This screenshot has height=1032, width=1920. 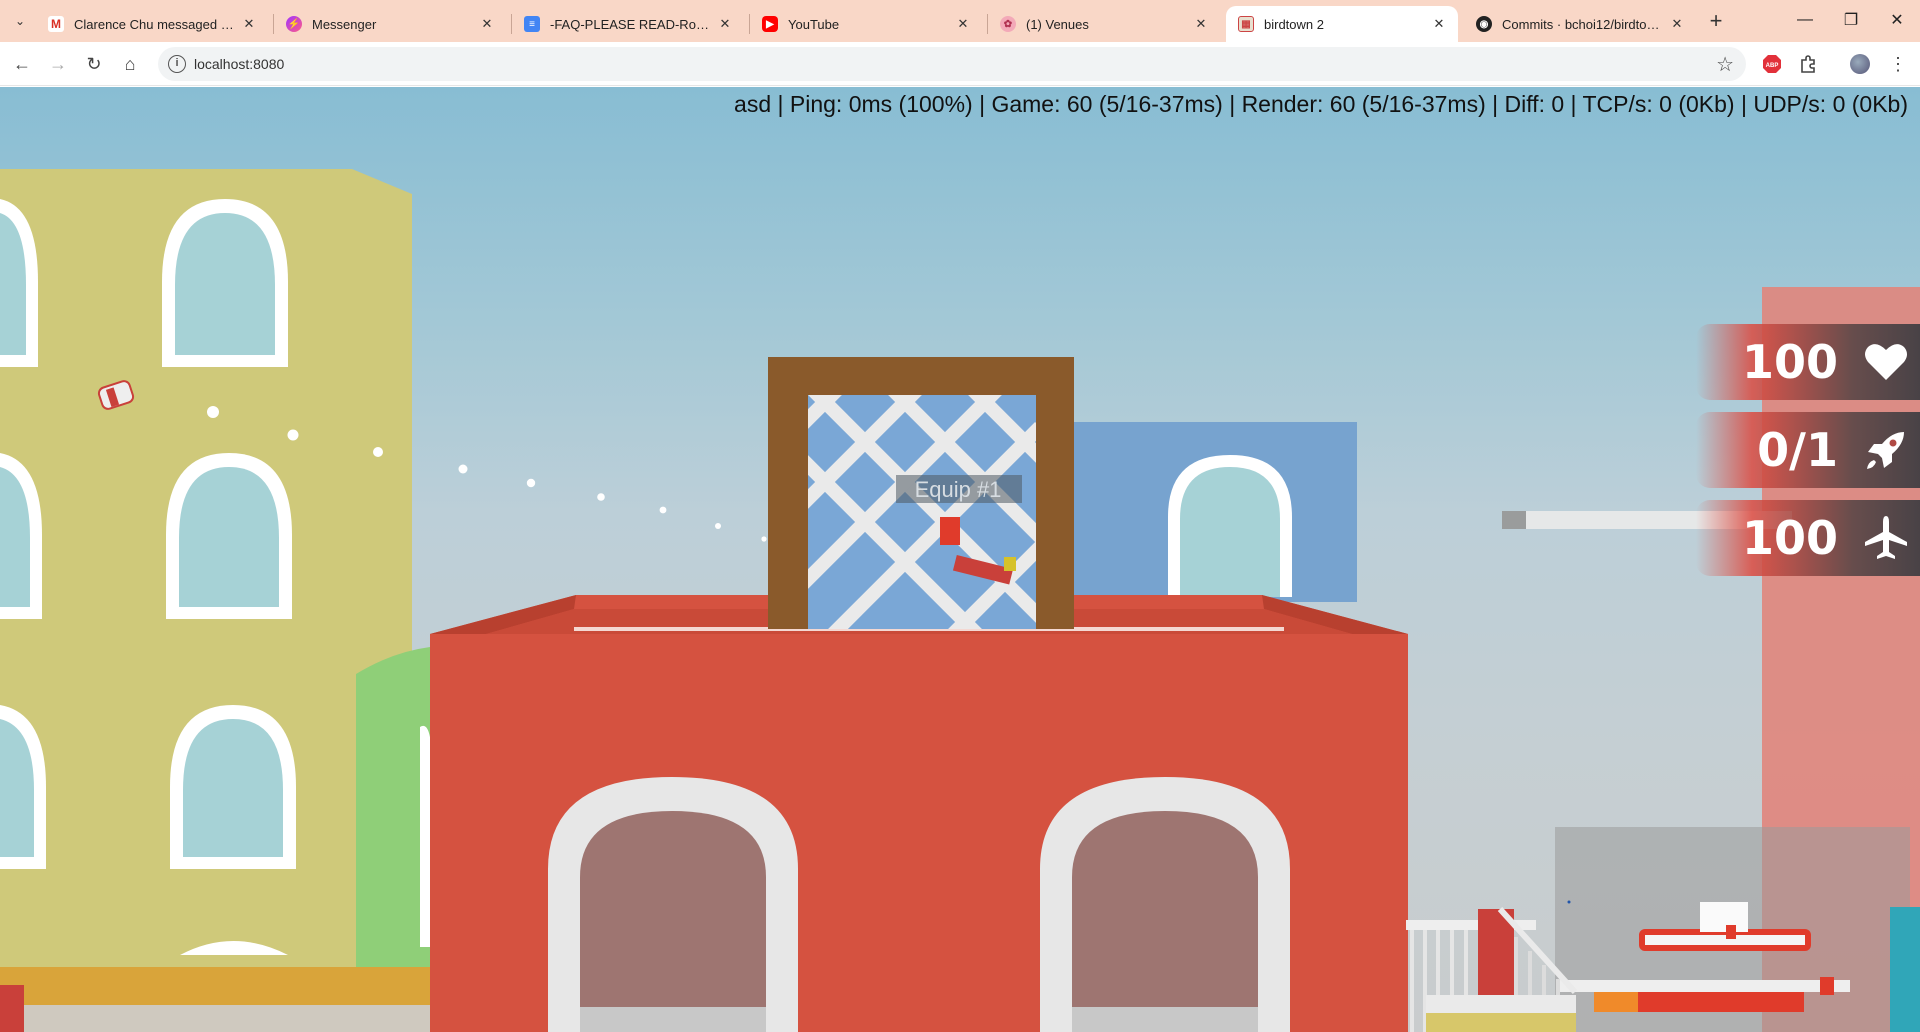 What do you see at coordinates (1789, 362) in the screenshot?
I see `health-value: 100` at bounding box center [1789, 362].